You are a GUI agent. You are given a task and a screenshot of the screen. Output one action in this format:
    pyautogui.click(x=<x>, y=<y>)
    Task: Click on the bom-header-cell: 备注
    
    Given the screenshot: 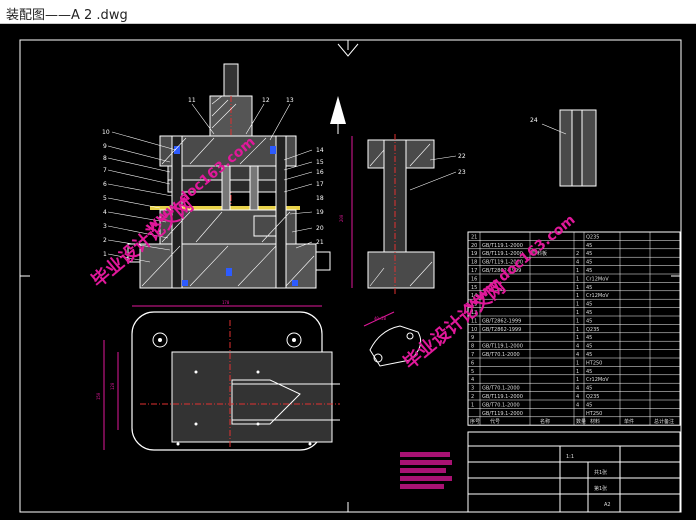 What is the action you would take?
    pyautogui.click(x=669, y=421)
    